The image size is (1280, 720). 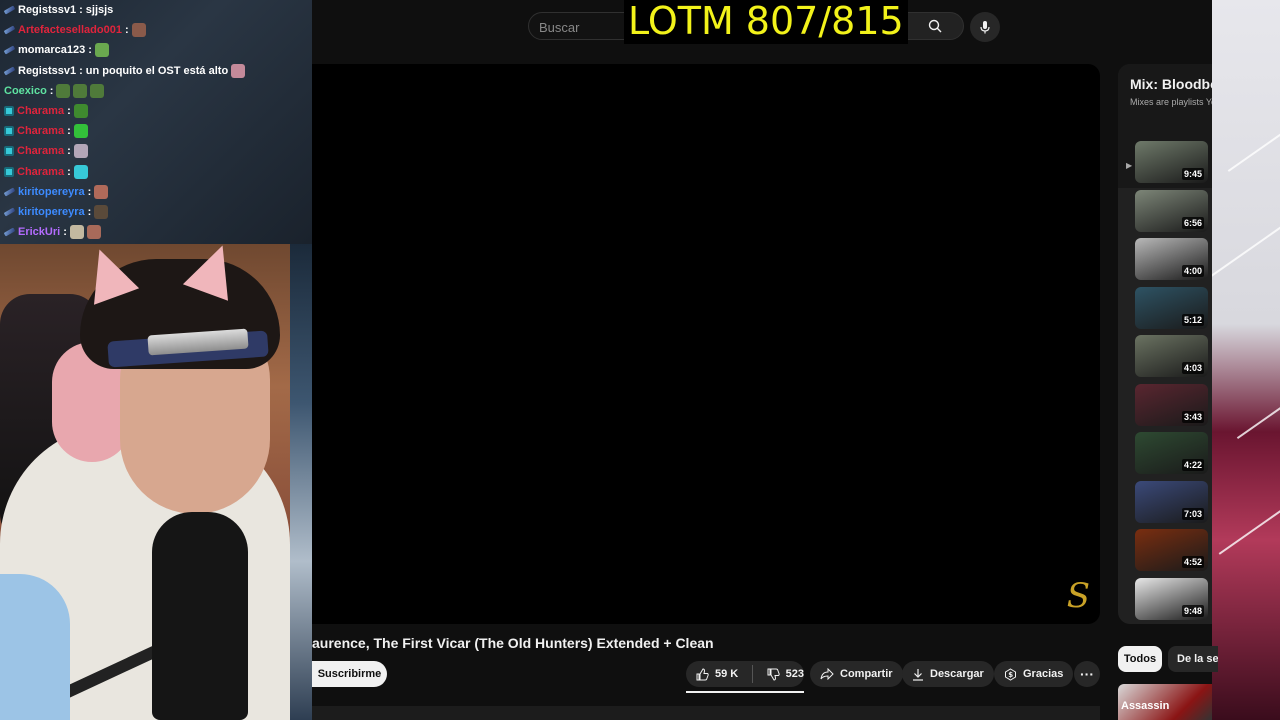 What do you see at coordinates (1165, 702) in the screenshot?
I see `recommended-video-thumbnail: Assassin` at bounding box center [1165, 702].